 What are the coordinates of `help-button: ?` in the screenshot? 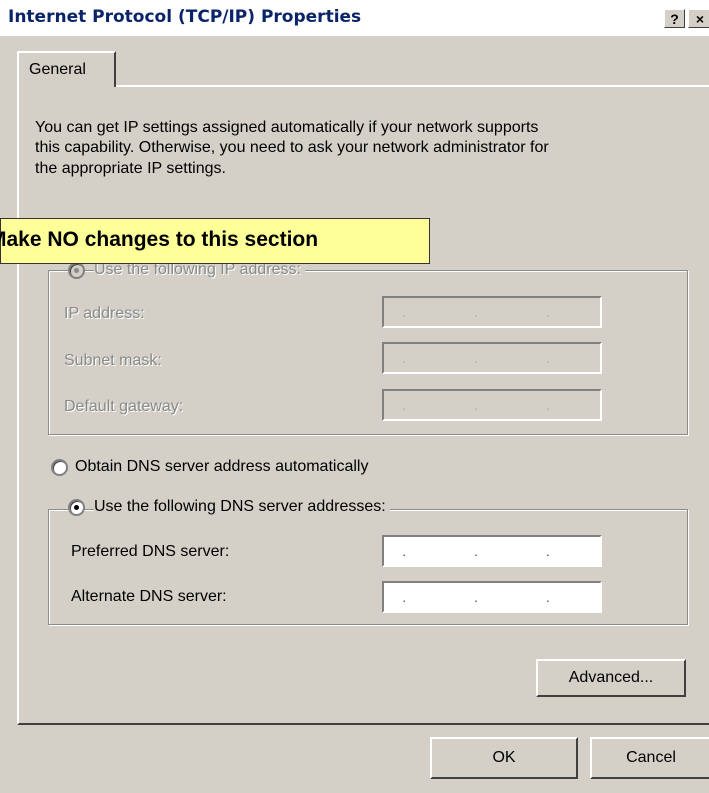 It's located at (674, 18).